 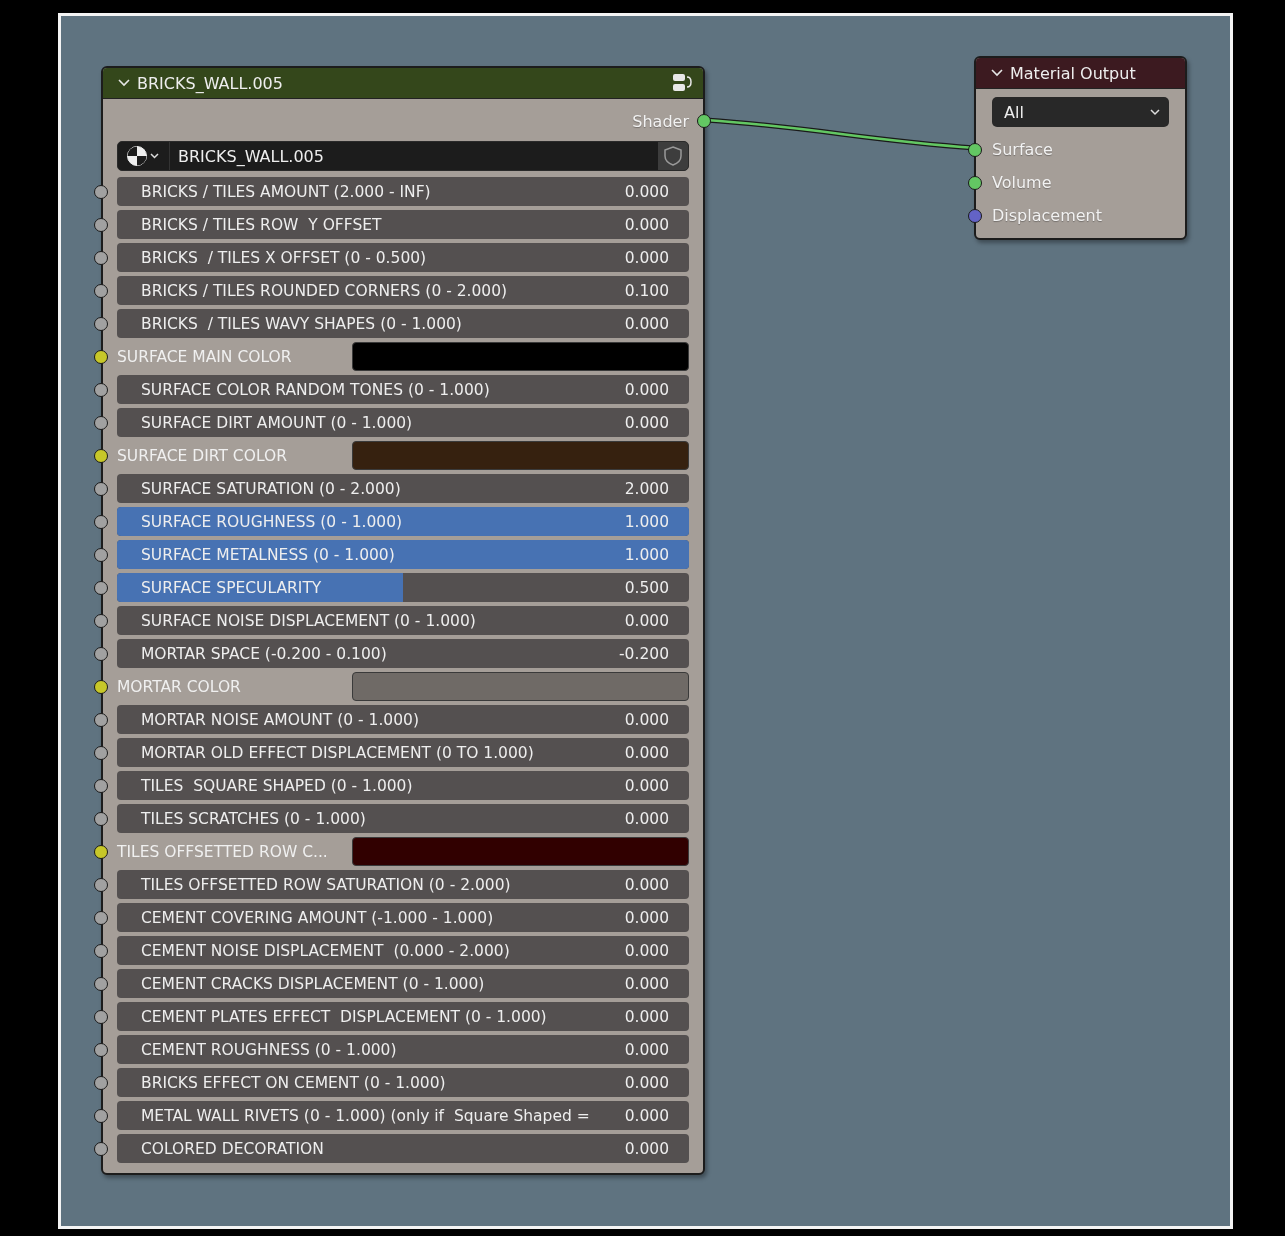 I want to click on input-socket-label: Surface, so click(x=1022, y=149).